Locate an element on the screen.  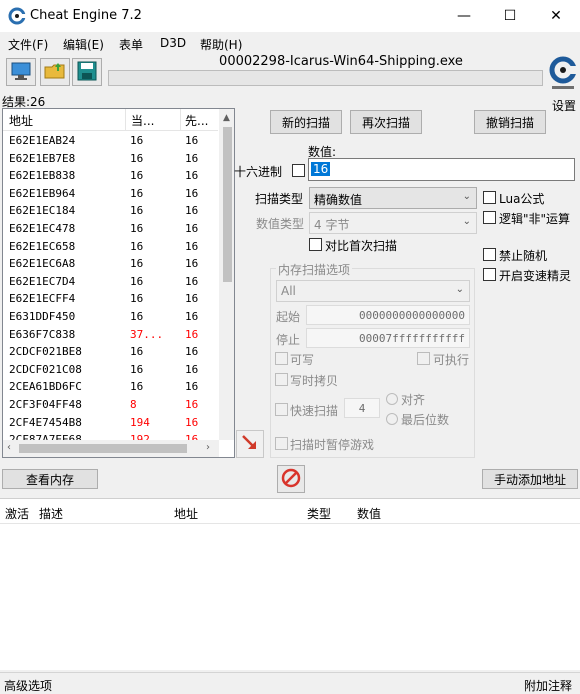
settings-label: 设置 is located at coordinates (564, 105).